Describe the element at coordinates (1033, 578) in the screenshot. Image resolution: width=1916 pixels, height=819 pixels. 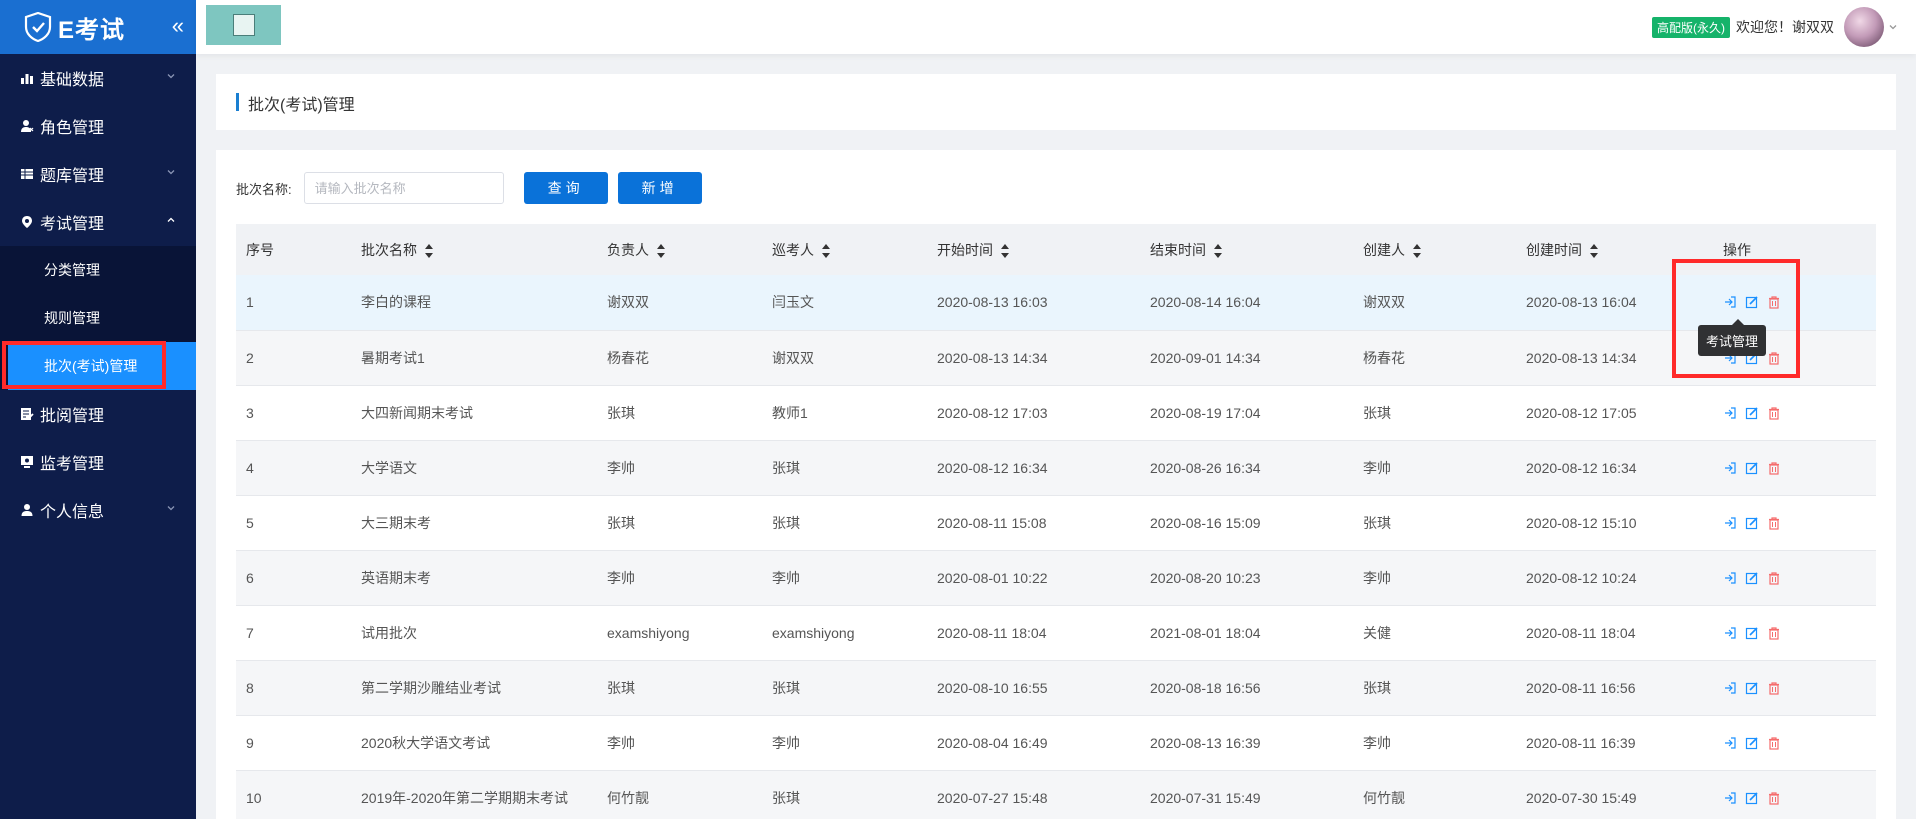
I see `table-cell-start-time: 2020-08-01 10:22` at that location.